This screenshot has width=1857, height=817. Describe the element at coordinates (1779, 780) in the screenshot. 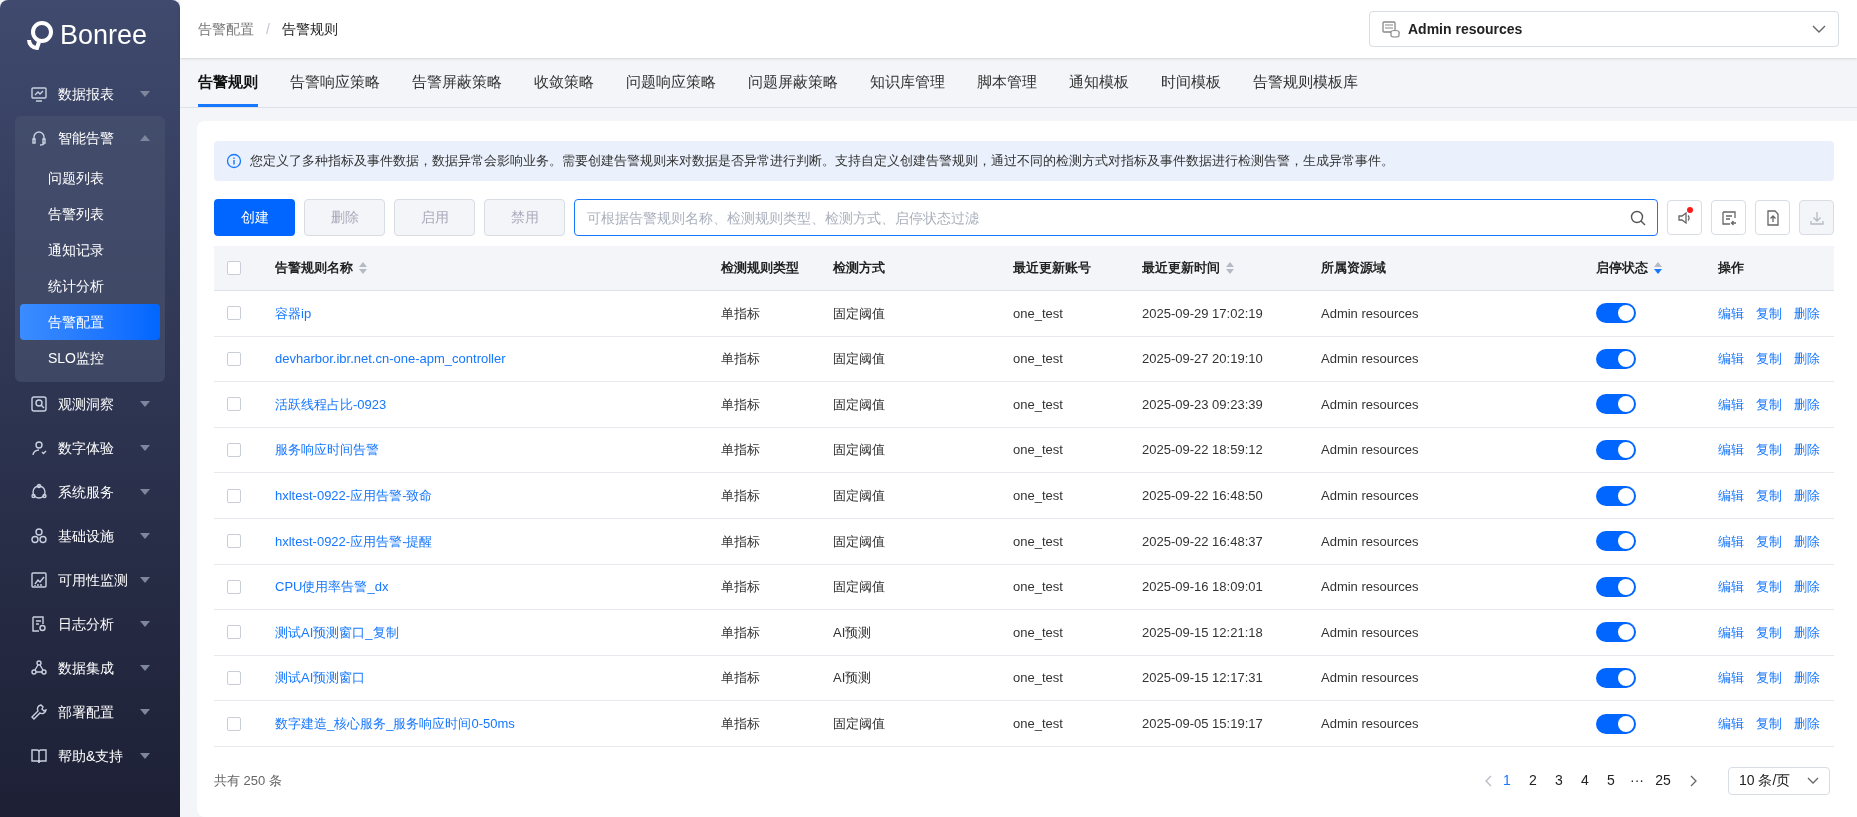

I see `page-size-select: 10 条/页` at that location.